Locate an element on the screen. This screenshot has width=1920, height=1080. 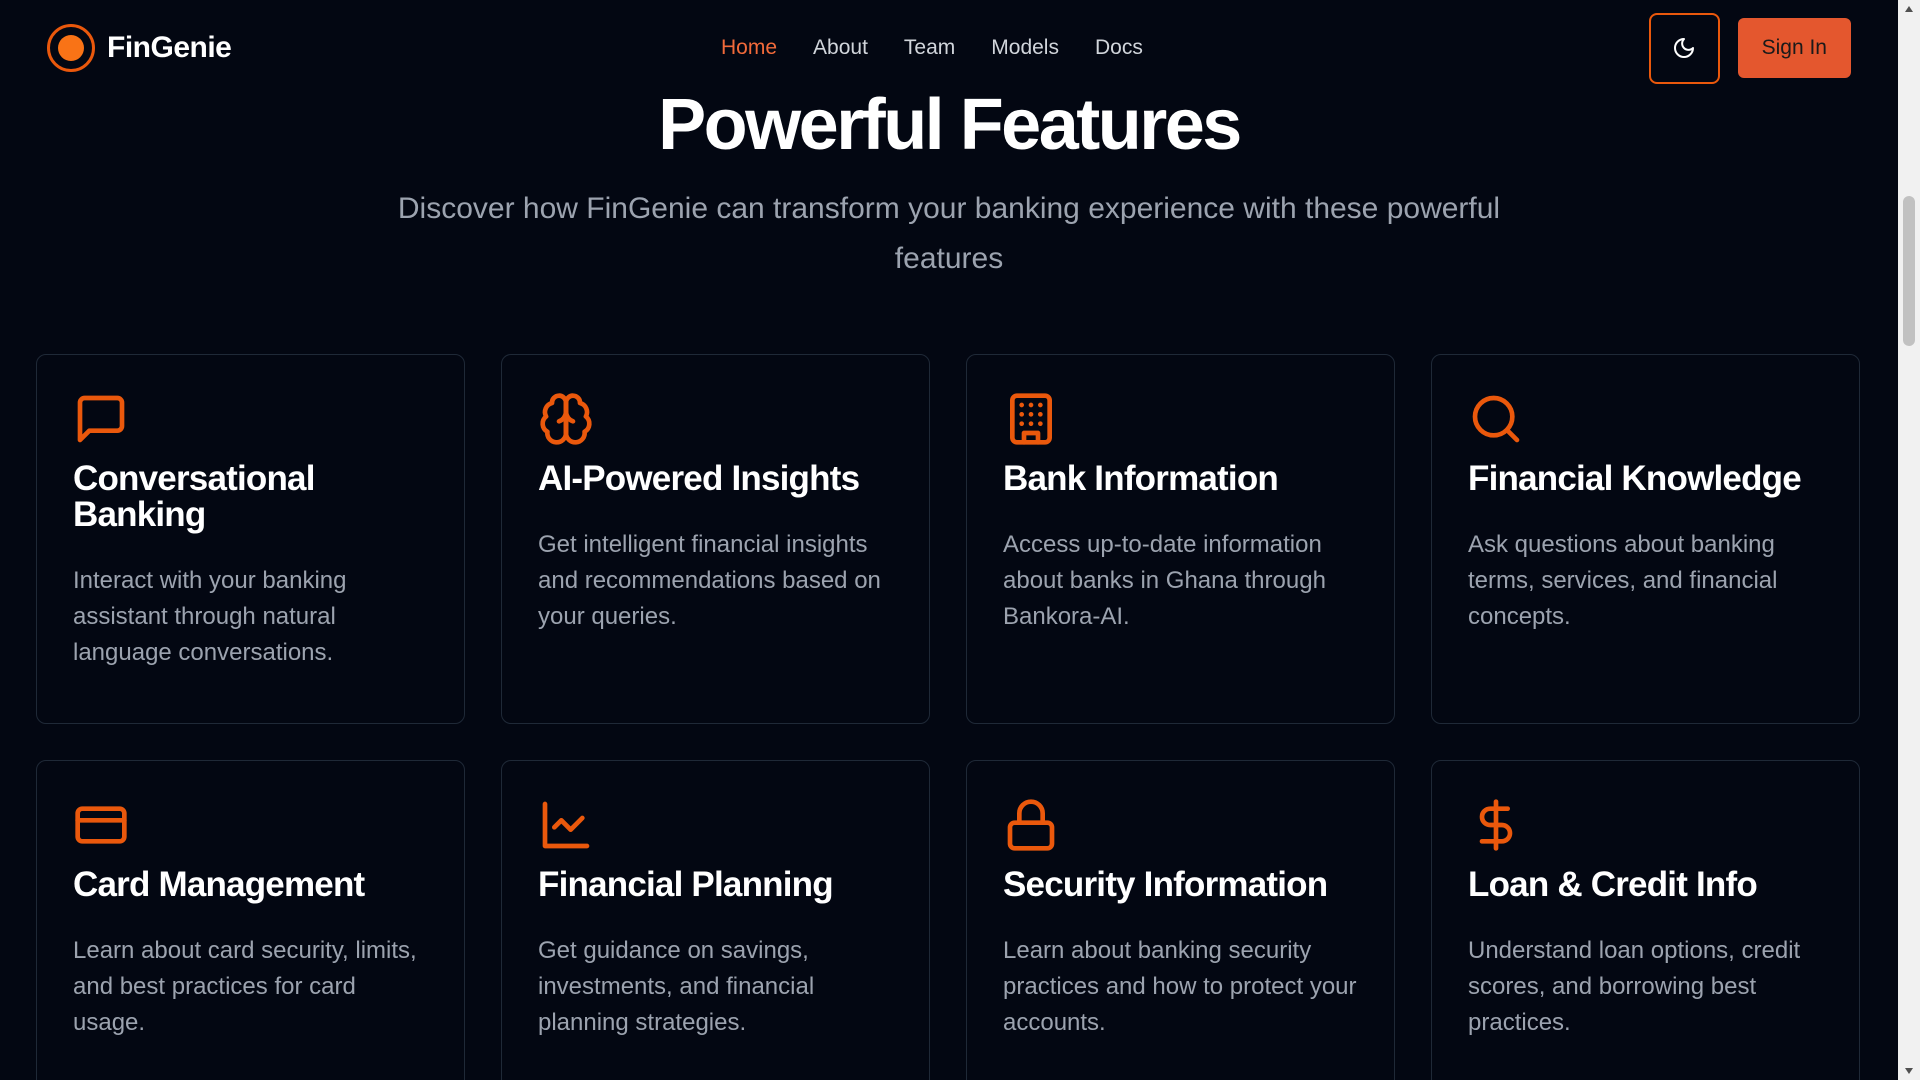
scrollbar-thumb is located at coordinates (1909, 271).